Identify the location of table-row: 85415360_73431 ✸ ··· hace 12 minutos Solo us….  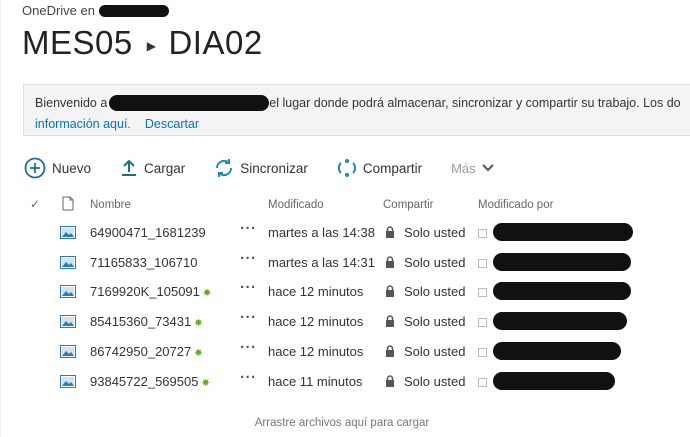
(345, 322).